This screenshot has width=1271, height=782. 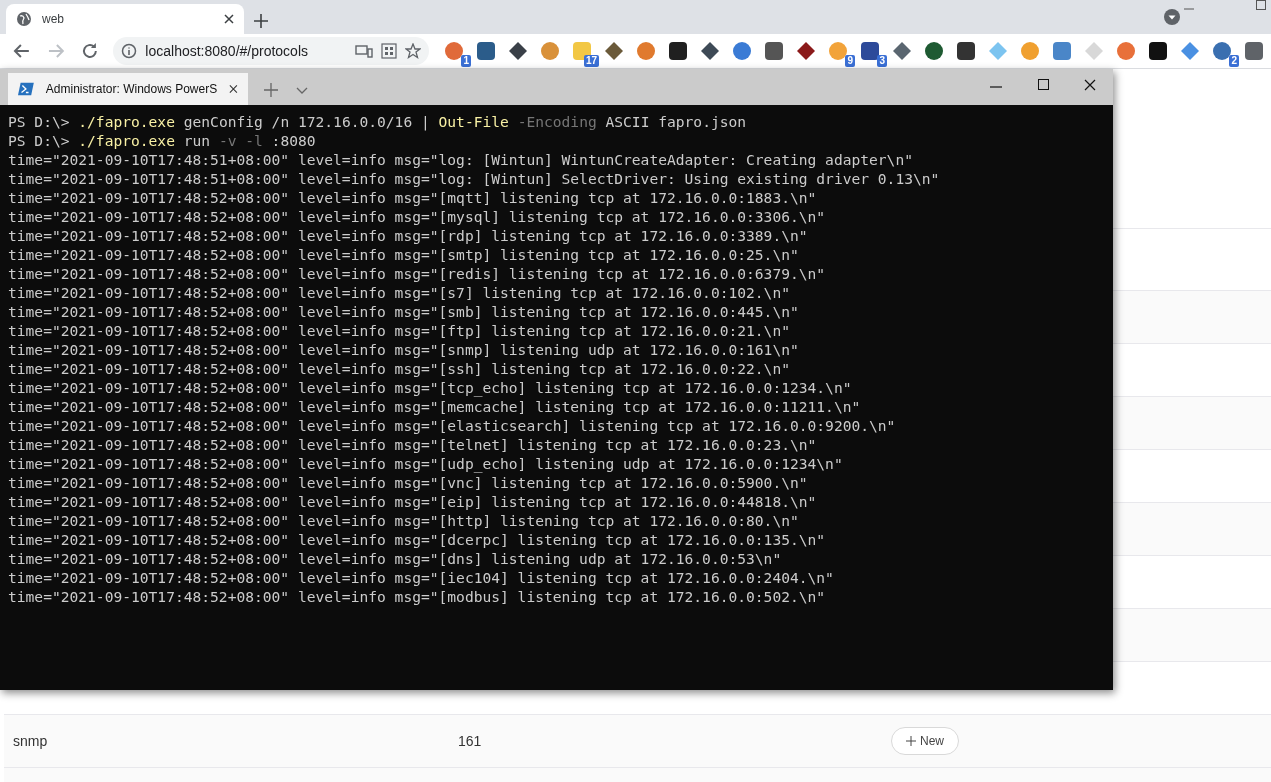 I want to click on log-line: time="2021-09-10T17:48:52+08:00" level=info msg="[smb] listening tcp at 172.16.0.0:445.\n", so click(x=404, y=311).